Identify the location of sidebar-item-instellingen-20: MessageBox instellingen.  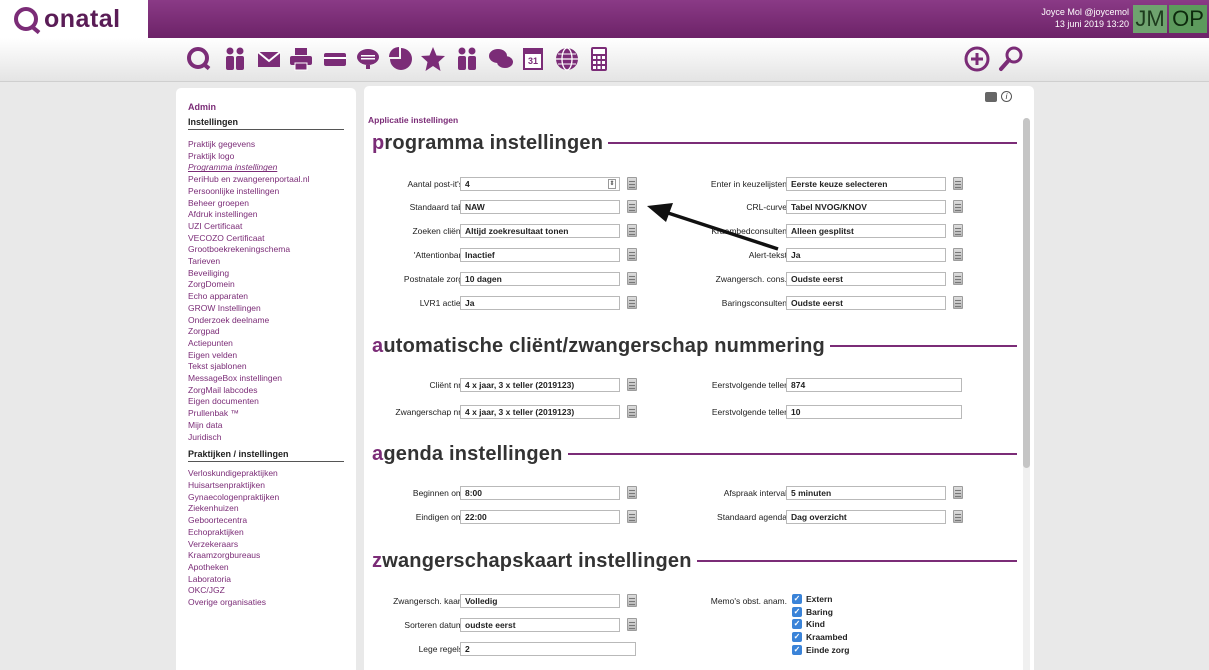
(266, 379).